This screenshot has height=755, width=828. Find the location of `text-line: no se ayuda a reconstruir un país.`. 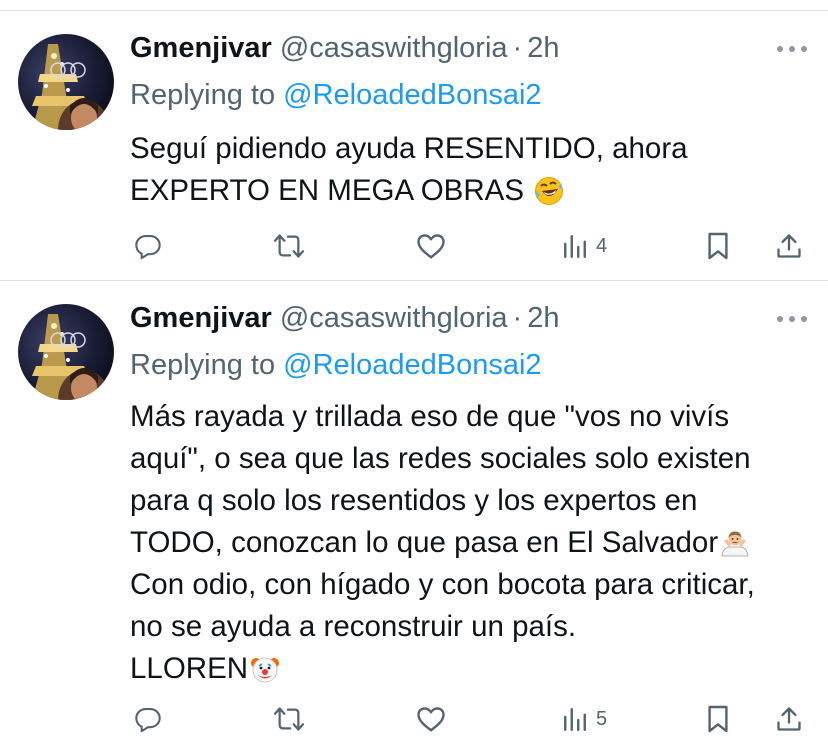

text-line: no se ayuda a reconstruir un país. is located at coordinates (353, 626).